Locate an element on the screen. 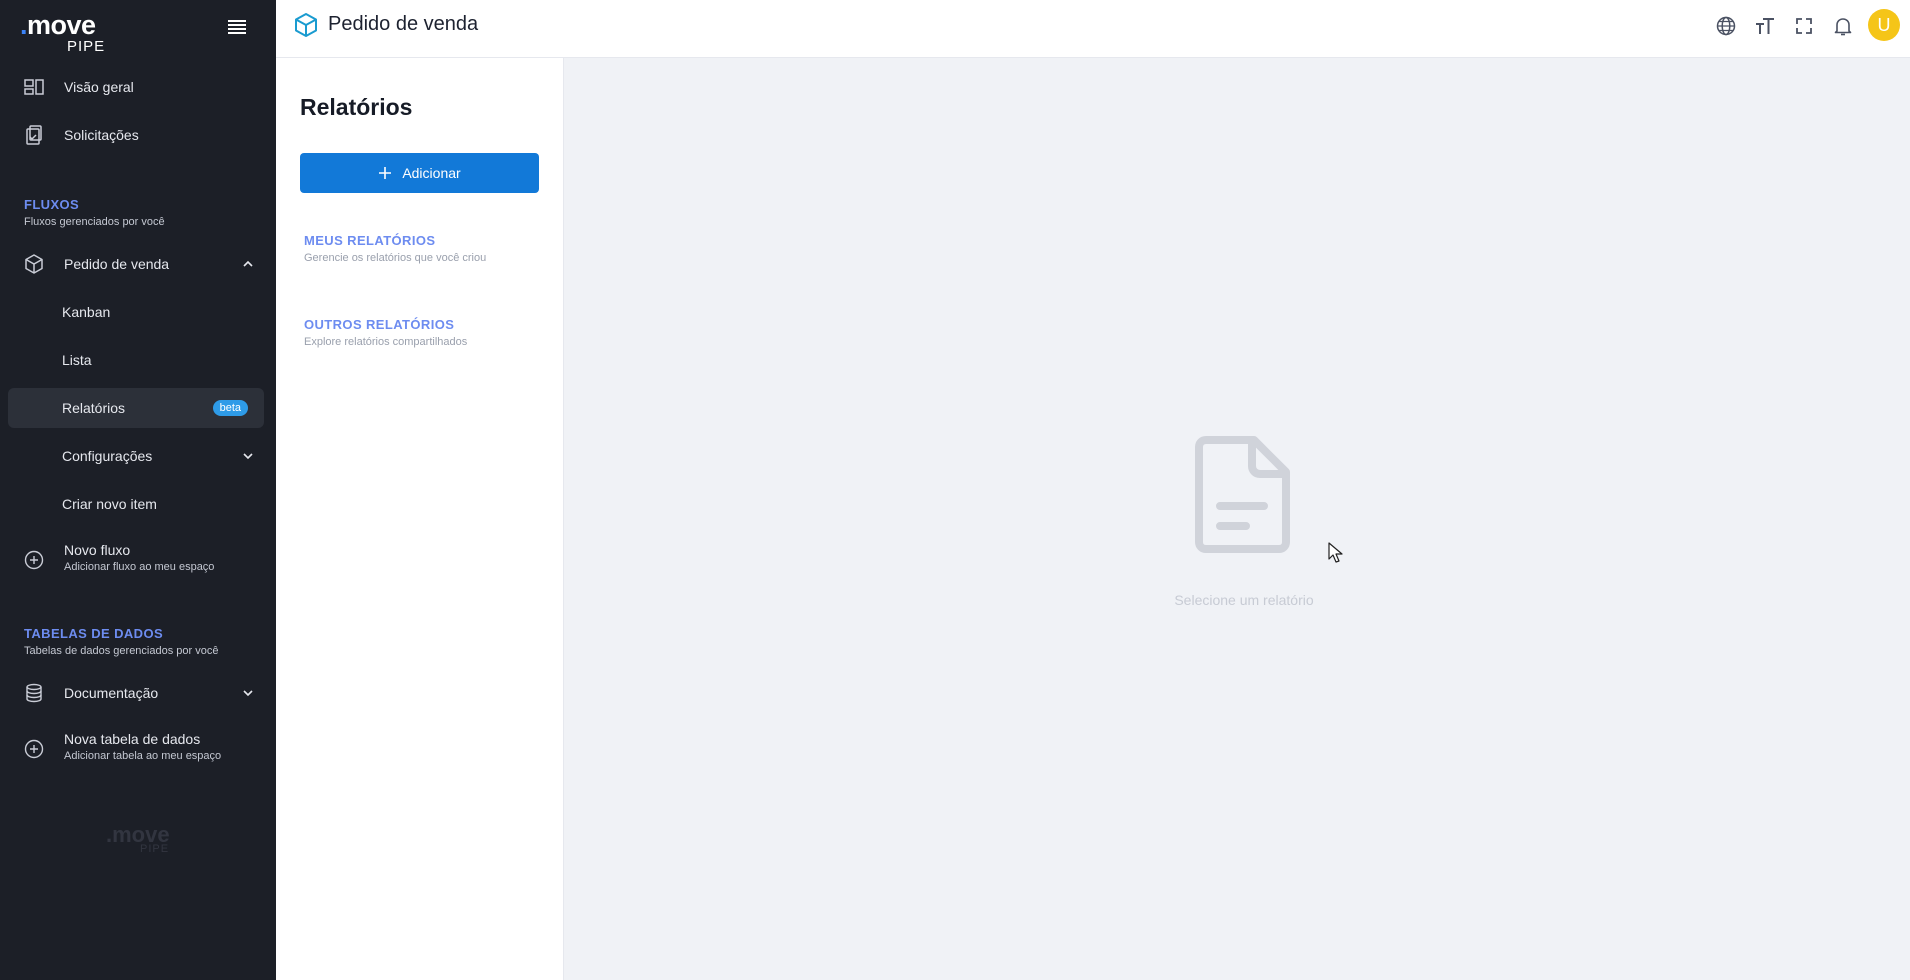 The image size is (1910, 980). brand-sub: PIPE is located at coordinates (86, 46).